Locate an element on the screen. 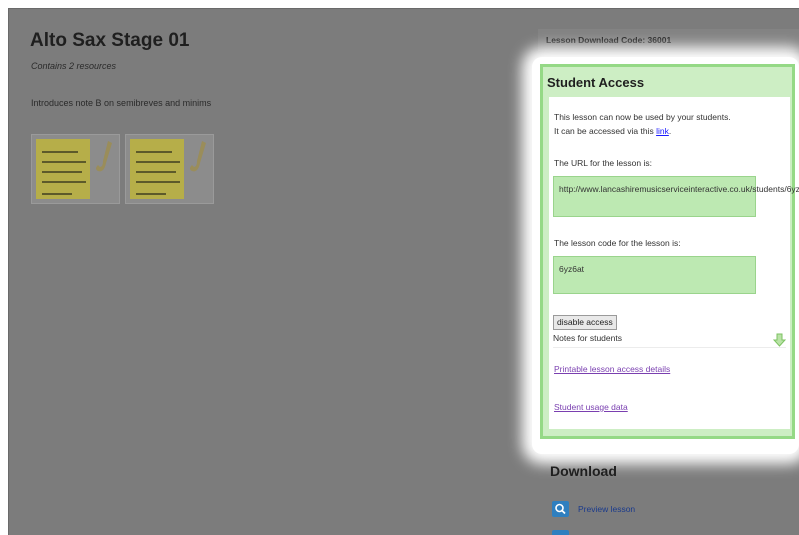 The height and width of the screenshot is (535, 799). disable-access-button: disable access is located at coordinates (585, 322).